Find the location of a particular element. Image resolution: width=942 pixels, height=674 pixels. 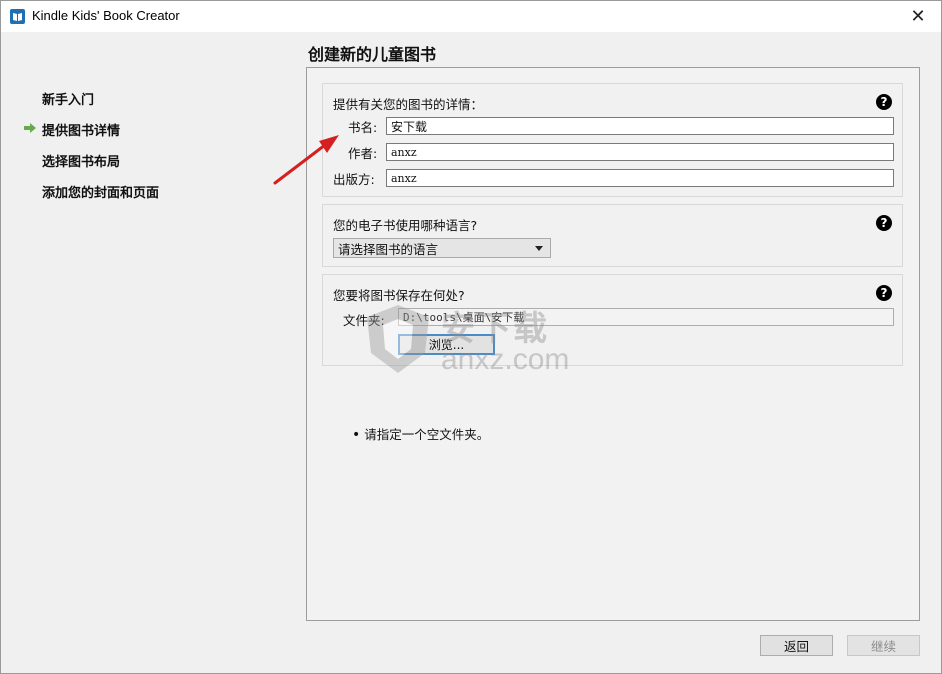

page-title: 创建新的儿童图书 is located at coordinates (372, 54).